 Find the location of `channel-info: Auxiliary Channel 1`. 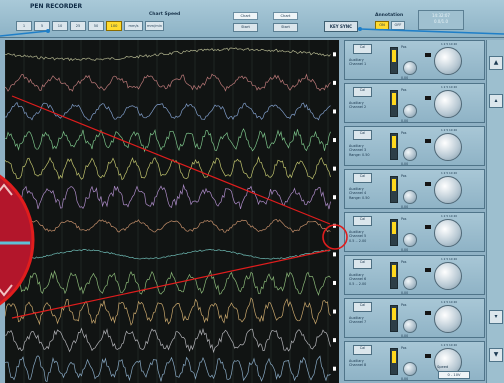

channel-info: Auxiliary Channel 1 is located at coordinates (367, 62).